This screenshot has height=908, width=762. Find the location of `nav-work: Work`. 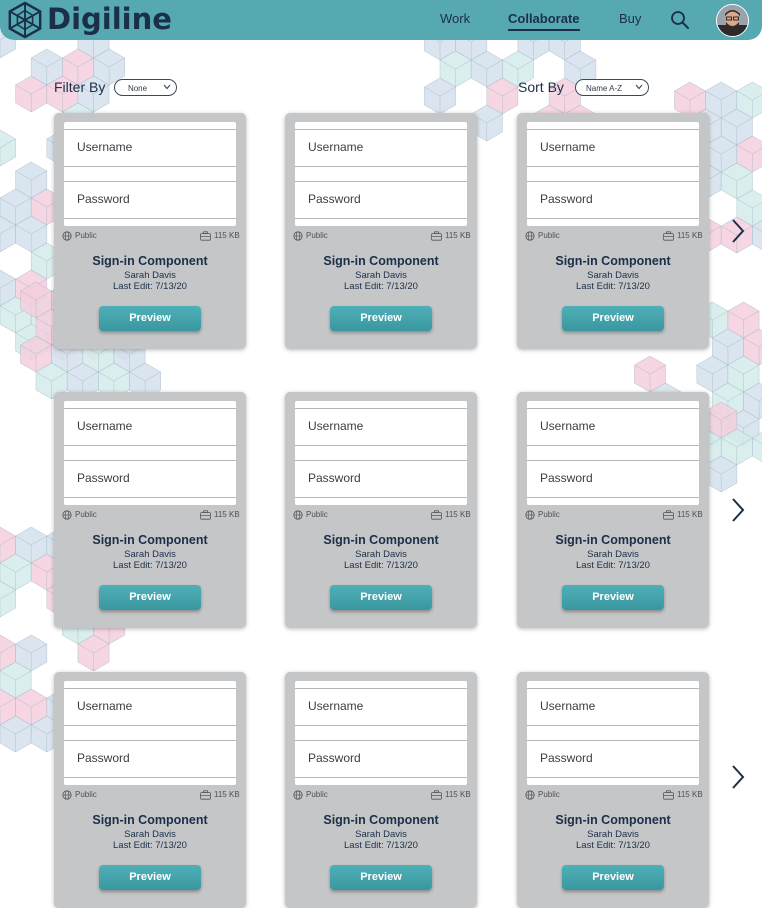

nav-work: Work is located at coordinates (455, 19).